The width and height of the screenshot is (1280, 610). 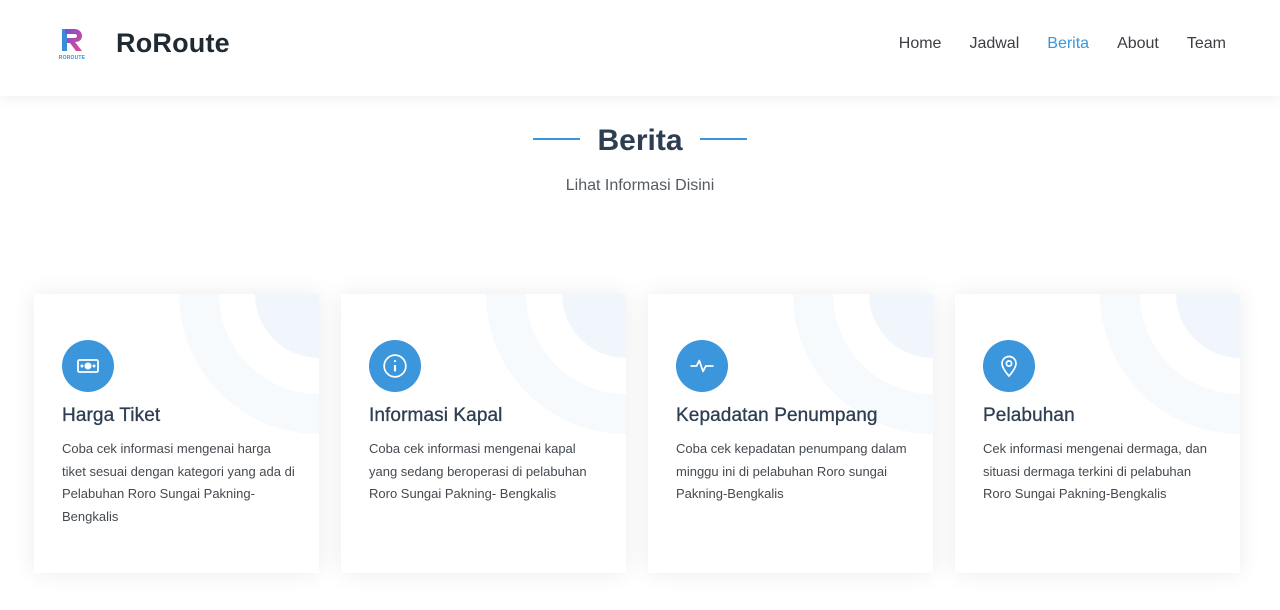 I want to click on nav-item-about: About, so click(x=1138, y=44).